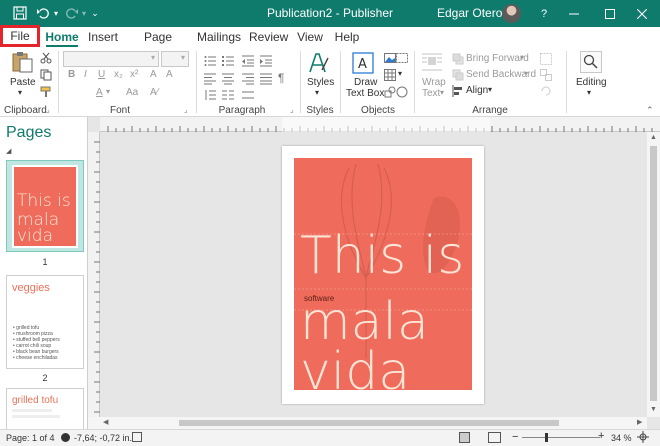 The image size is (660, 446). What do you see at coordinates (526, 73) in the screenshot?
I see `send-backward-dropdown-icon: ▾` at bounding box center [526, 73].